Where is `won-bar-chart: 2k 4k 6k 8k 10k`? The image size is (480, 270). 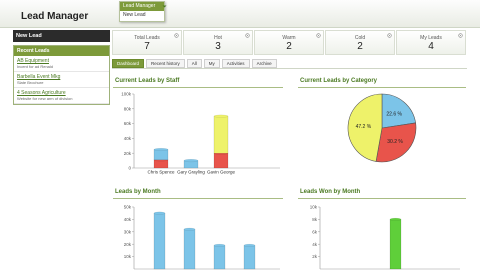
won-bar-chart: 2k 4k 6k 8k 10k is located at coordinates (385, 237).